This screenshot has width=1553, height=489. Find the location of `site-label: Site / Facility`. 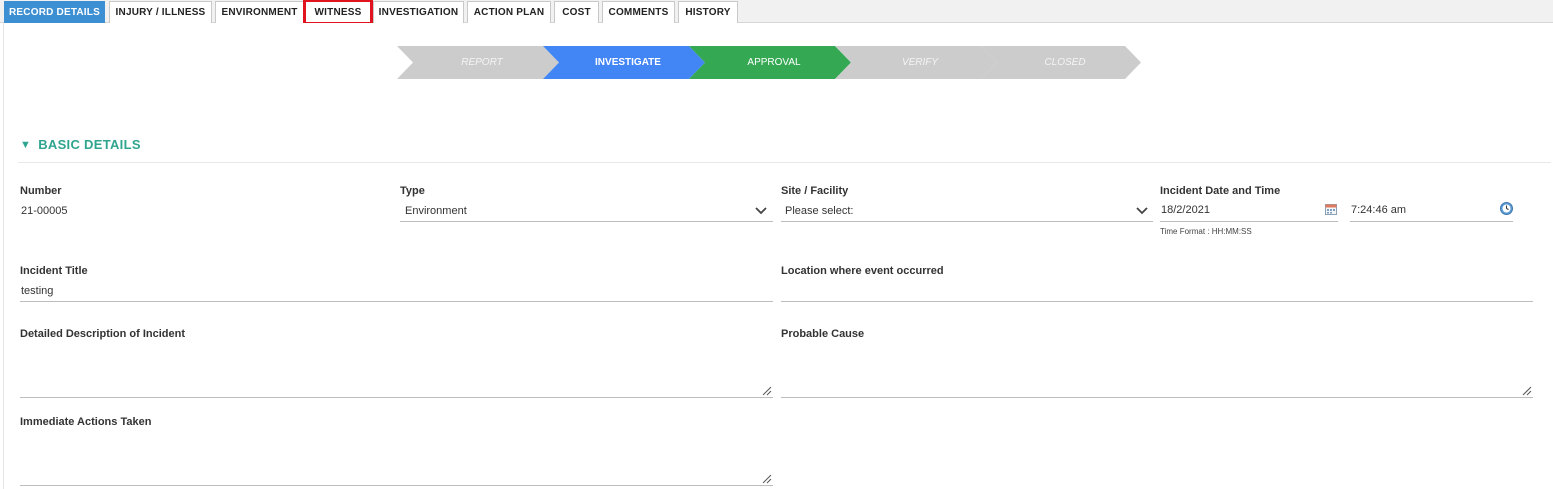

site-label: Site / Facility is located at coordinates (815, 191).